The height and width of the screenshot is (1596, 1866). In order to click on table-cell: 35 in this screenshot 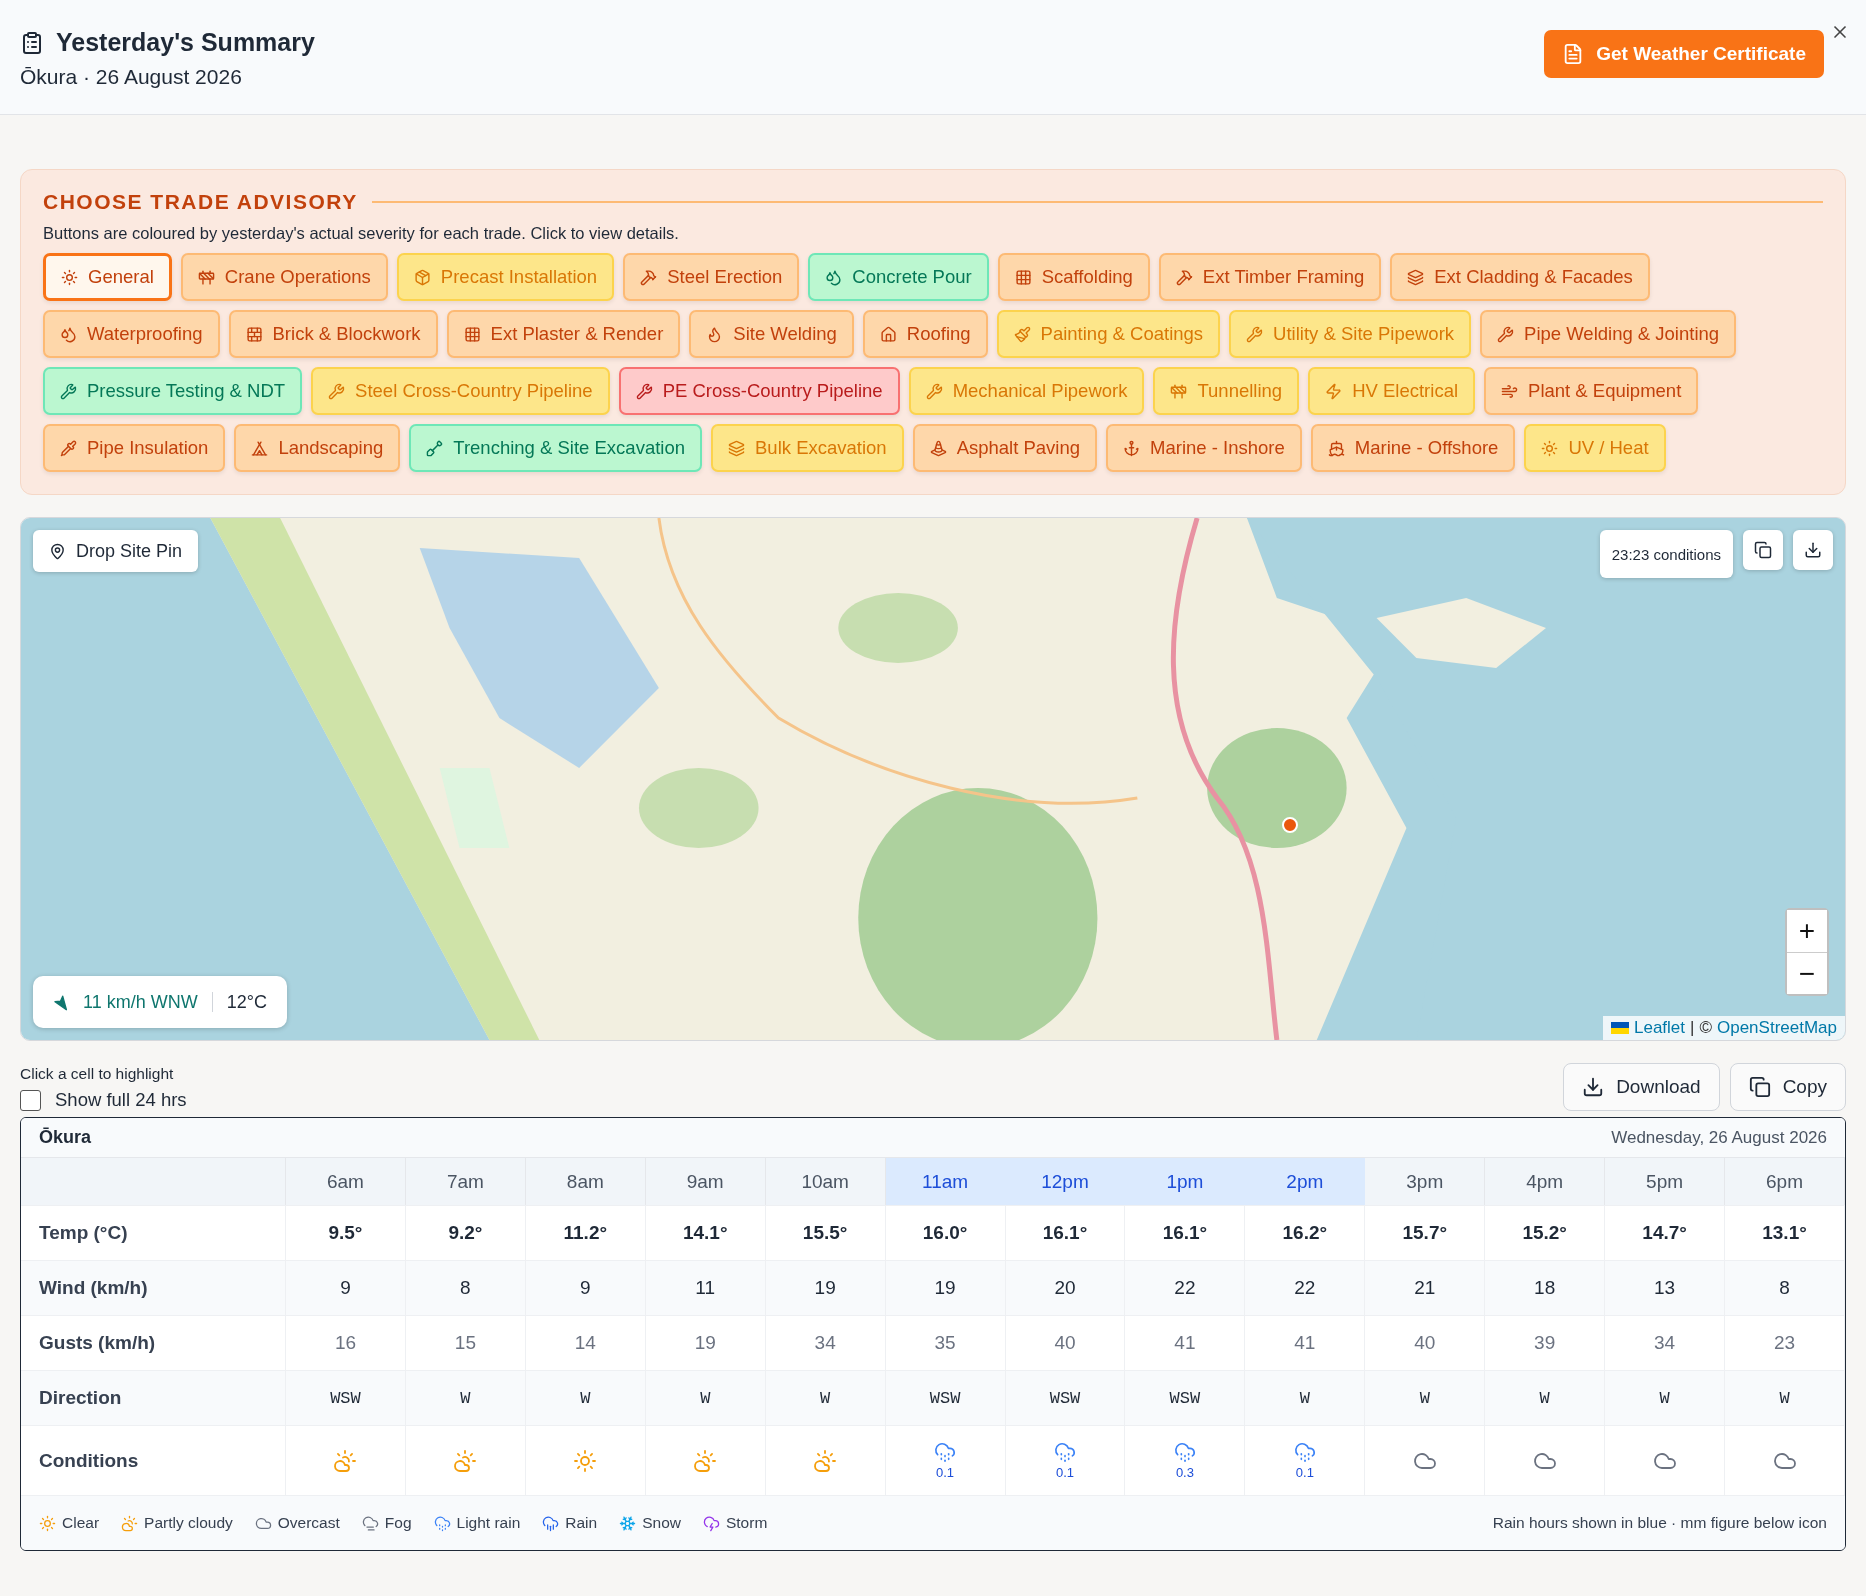, I will do `click(945, 1343)`.